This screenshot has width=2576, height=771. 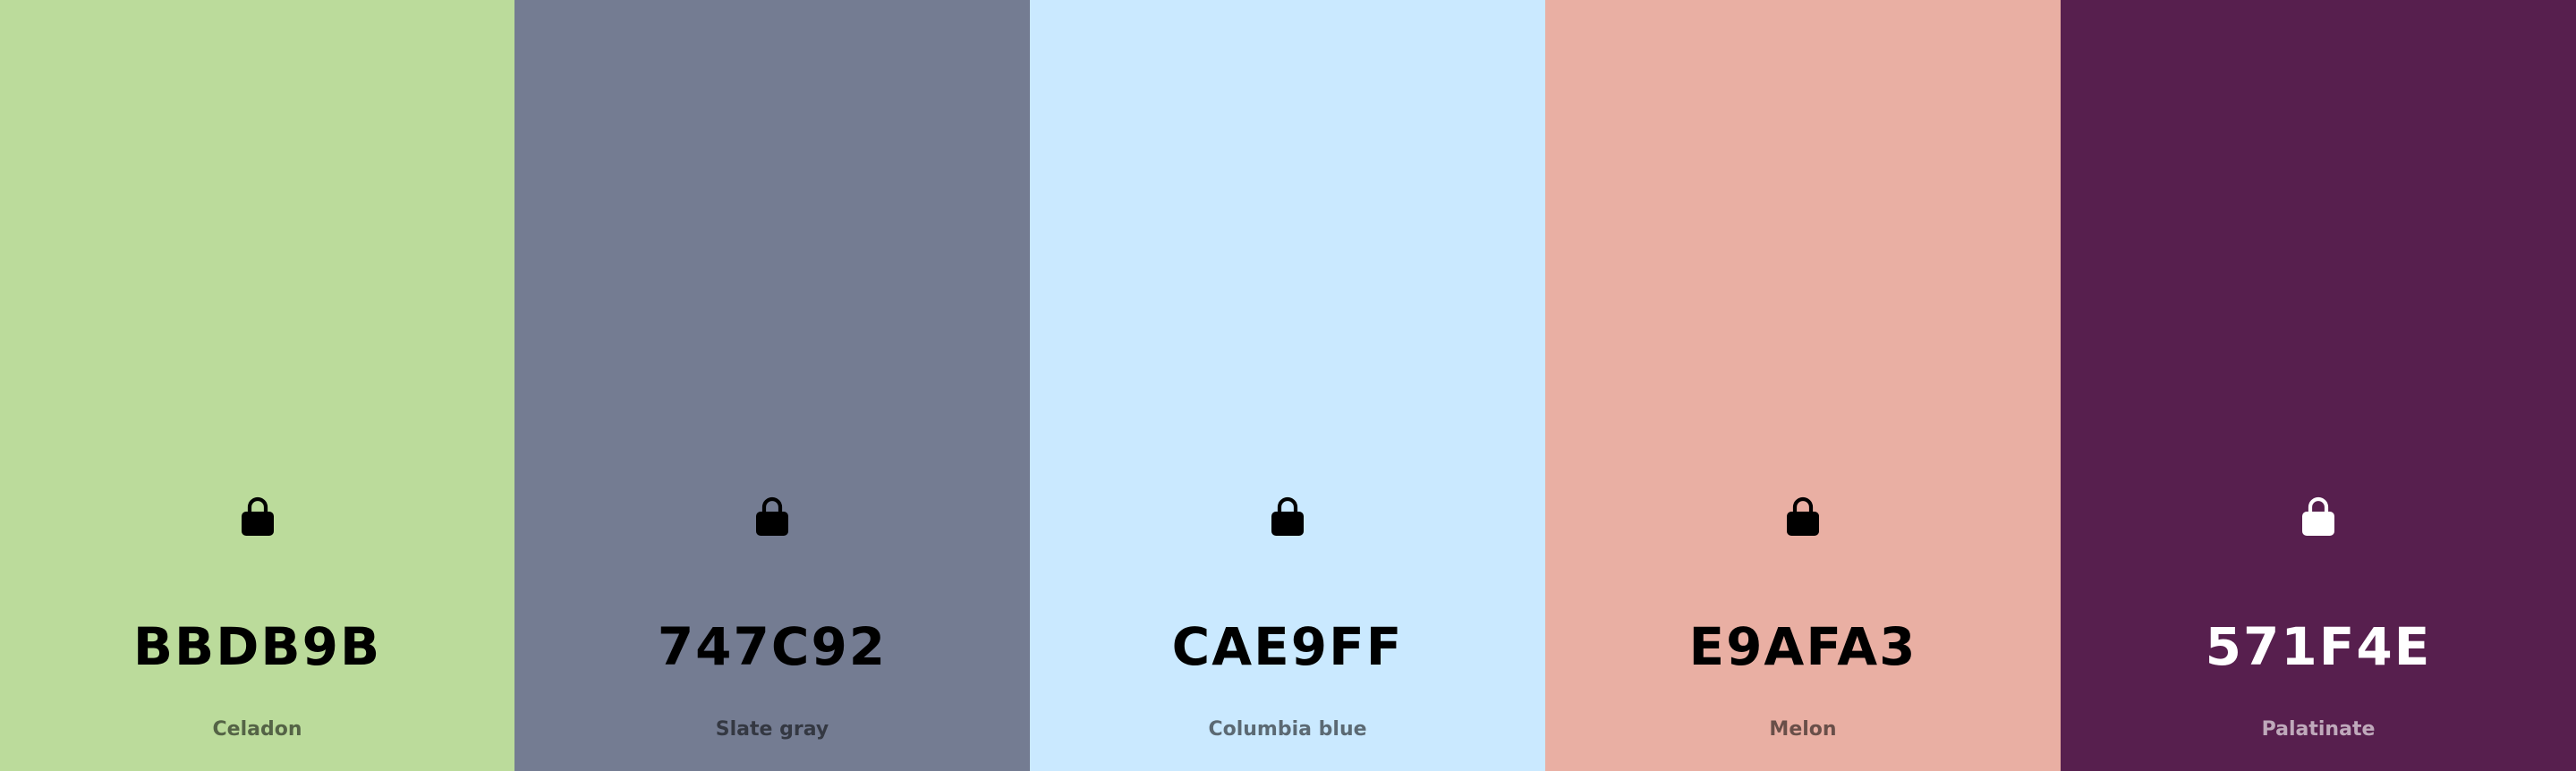 What do you see at coordinates (1803, 730) in the screenshot?
I see `color-name: Melon` at bounding box center [1803, 730].